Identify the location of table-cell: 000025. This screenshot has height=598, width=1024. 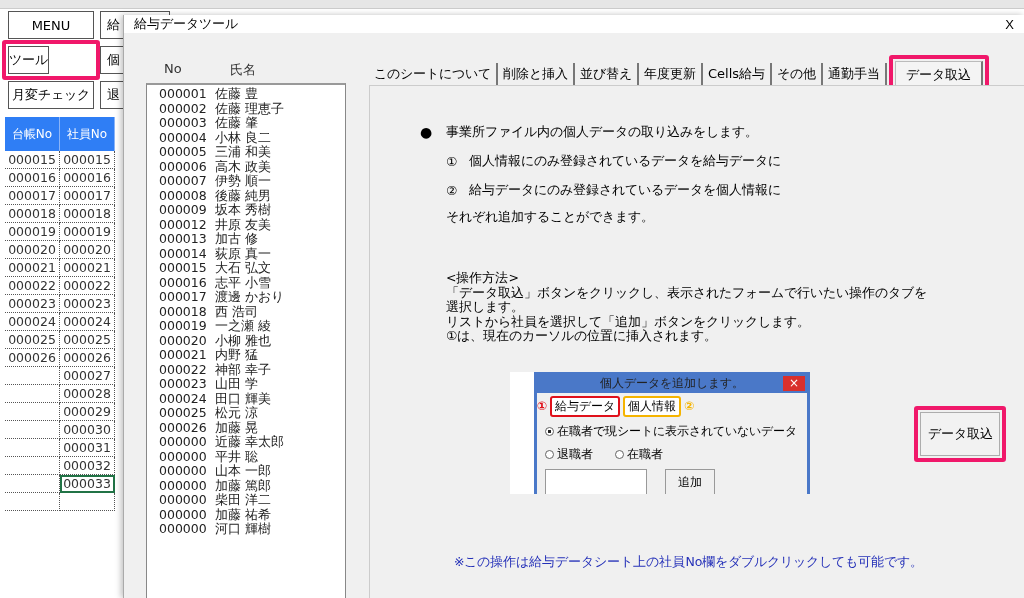
(32, 339).